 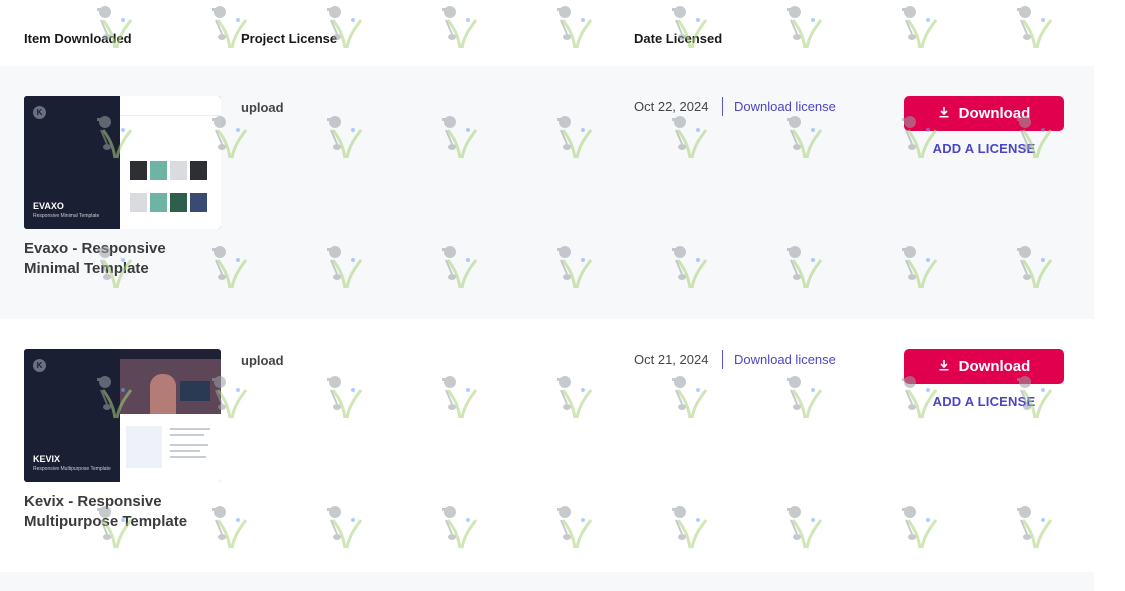 I want to click on item-thumbnail: K EVAXO Responsive Minimal Template, so click(x=122, y=162).